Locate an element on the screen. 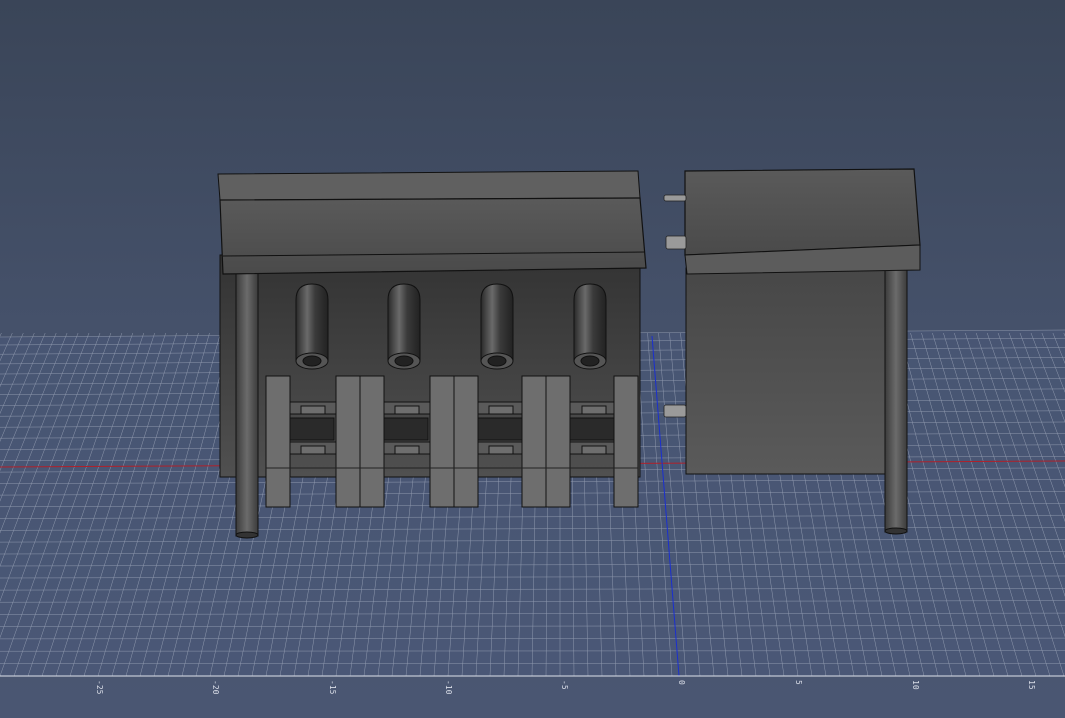 This screenshot has width=1065, height=718. ruler-tick-label: 10 is located at coordinates (915, 685).